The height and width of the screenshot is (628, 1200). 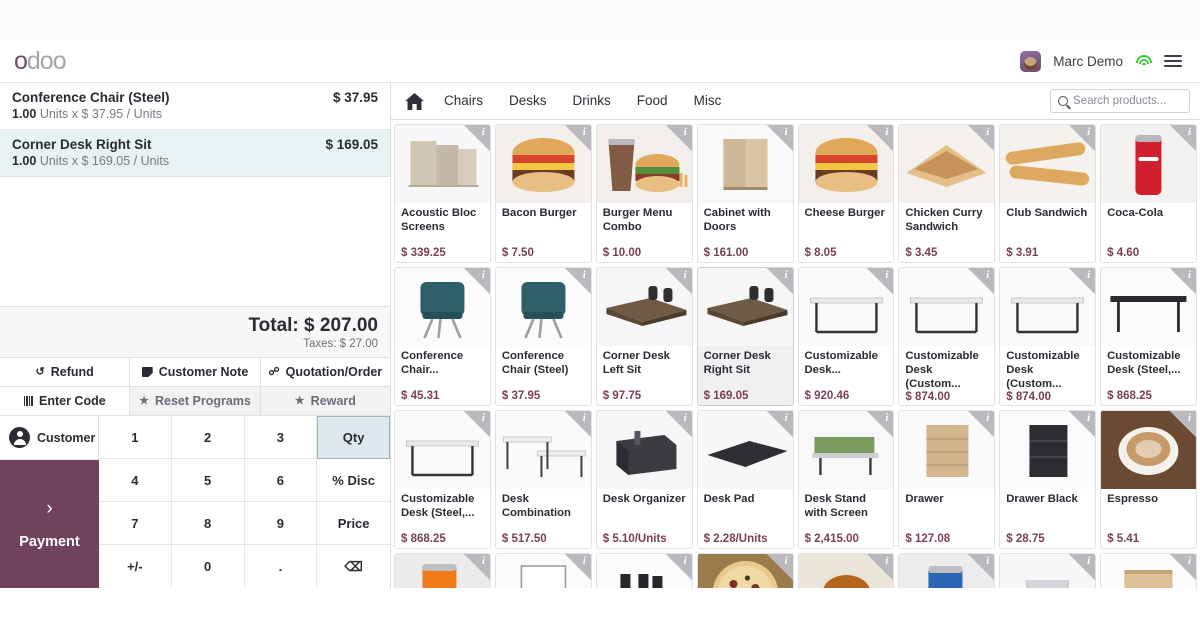 What do you see at coordinates (745, 193) in the screenshot?
I see `product-card: i Cabinet with Doors $ 161.00` at bounding box center [745, 193].